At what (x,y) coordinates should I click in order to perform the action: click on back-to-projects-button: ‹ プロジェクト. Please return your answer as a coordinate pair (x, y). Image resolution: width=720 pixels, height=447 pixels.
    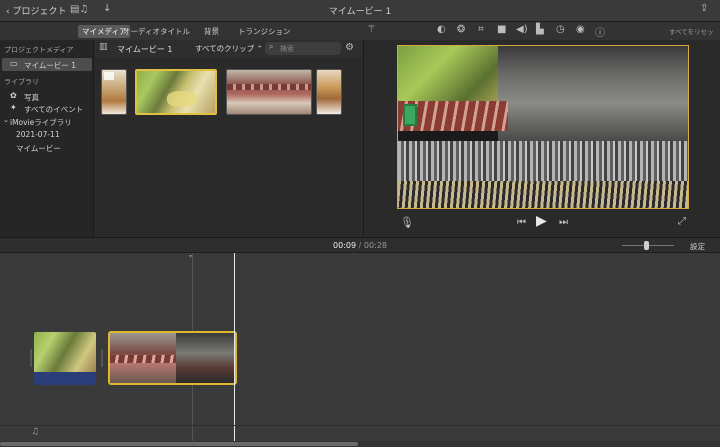
    Looking at the image, I should click on (36, 10).